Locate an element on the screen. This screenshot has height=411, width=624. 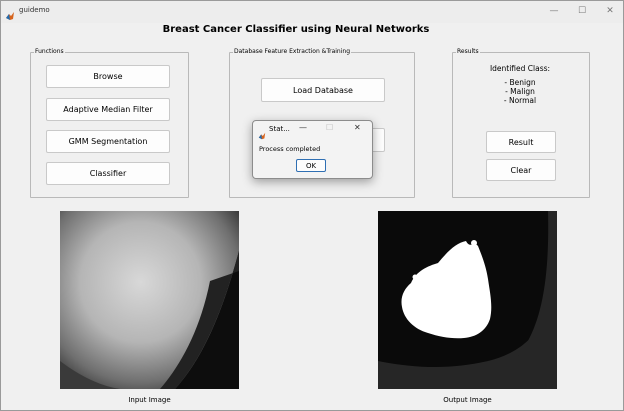
class-normal: - Normal is located at coordinates (520, 100).